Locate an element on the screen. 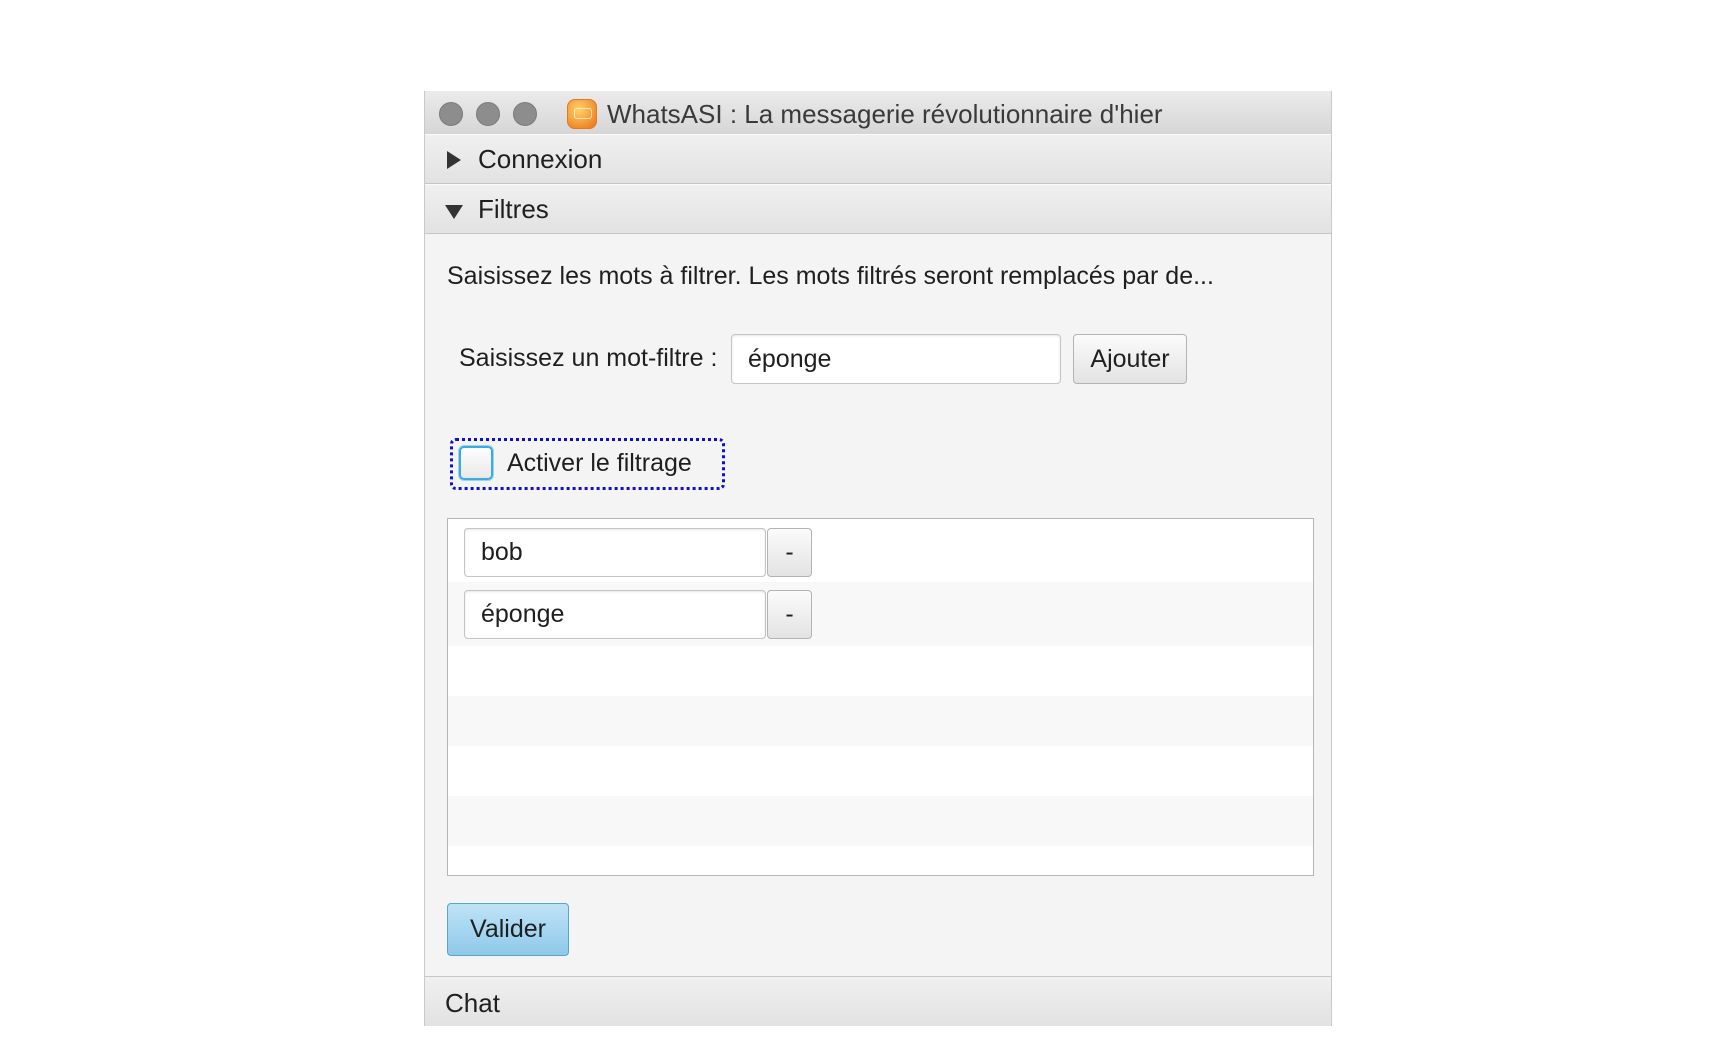 The image size is (1734, 1041). accordion-filtres-header: Filtres is located at coordinates (878, 209).